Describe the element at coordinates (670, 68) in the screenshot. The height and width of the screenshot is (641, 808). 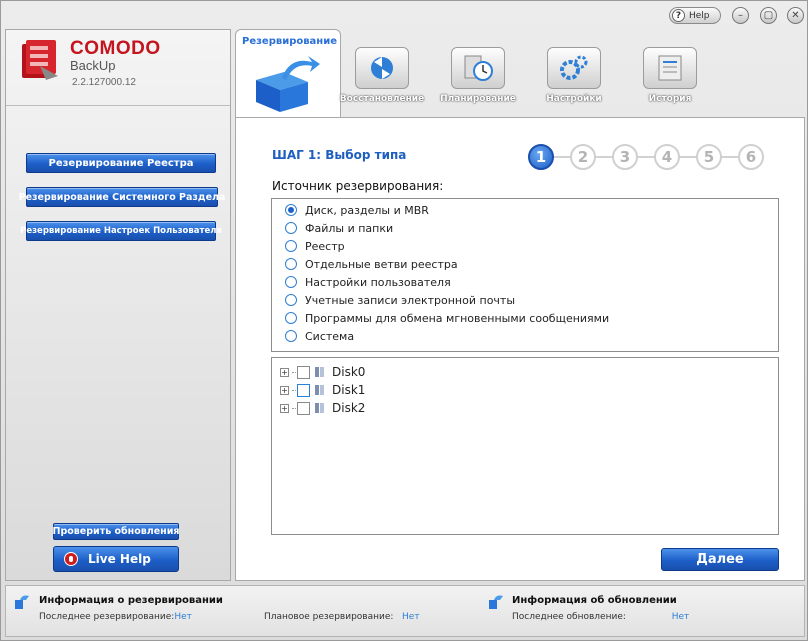
I see `history-icon` at that location.